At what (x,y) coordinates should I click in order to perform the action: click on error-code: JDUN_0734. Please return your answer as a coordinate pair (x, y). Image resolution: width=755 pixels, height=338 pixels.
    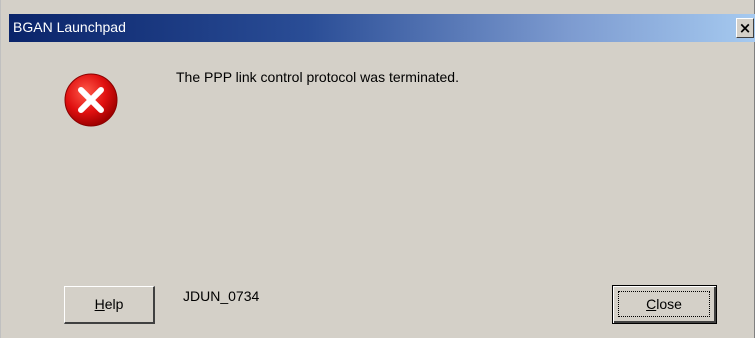
    Looking at the image, I should click on (221, 296).